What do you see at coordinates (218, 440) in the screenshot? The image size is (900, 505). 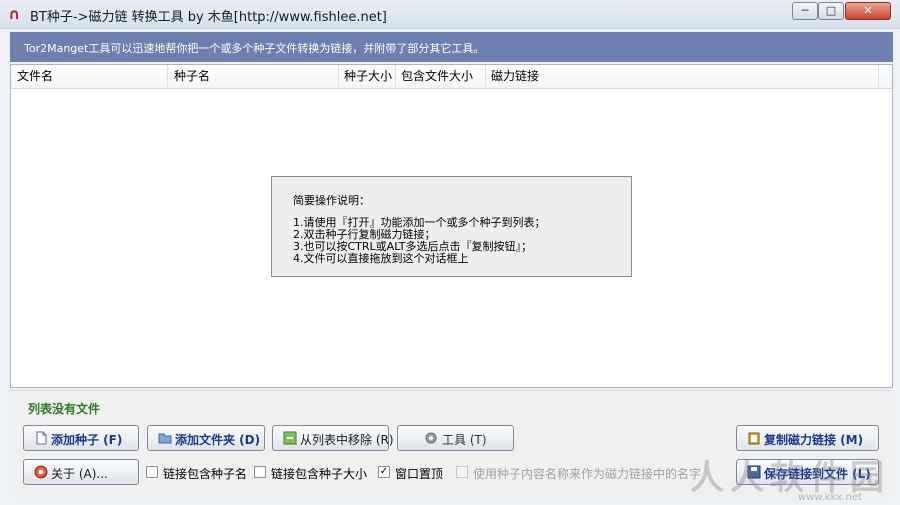 I see `add-folder-label: 添加文件夹 (D)` at bounding box center [218, 440].